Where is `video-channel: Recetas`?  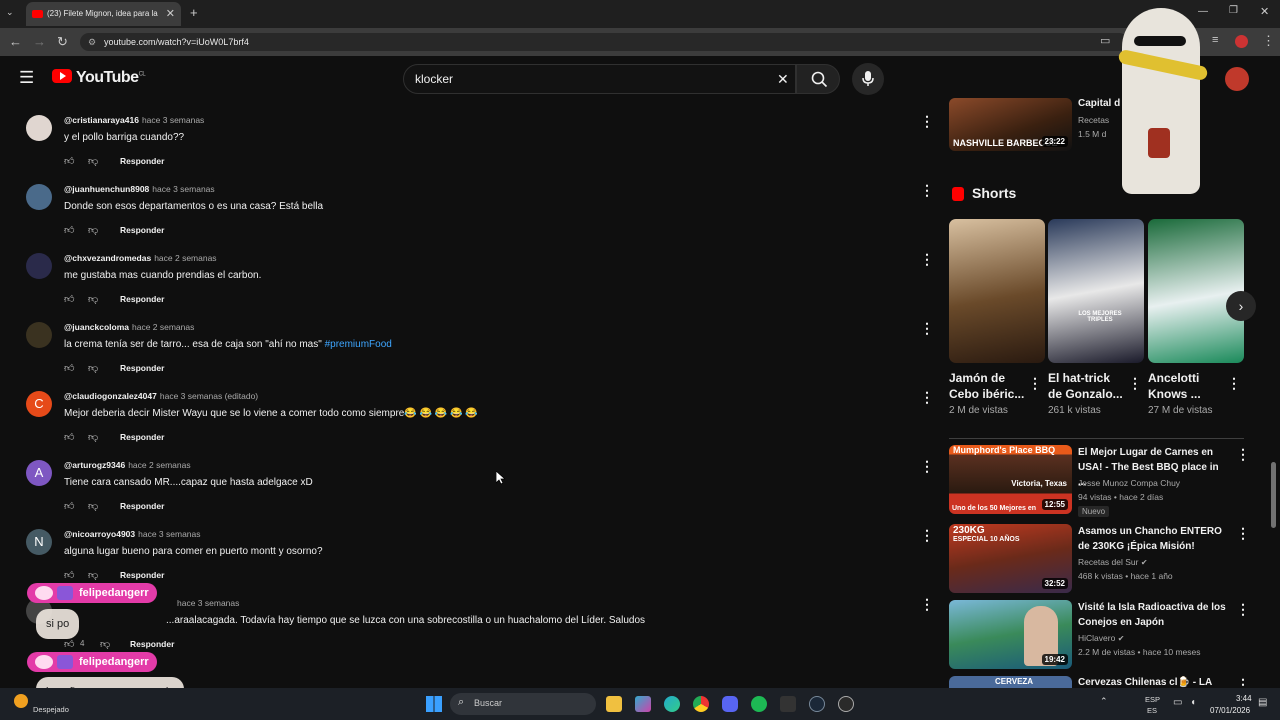
video-channel: Recetas is located at coordinates (1093, 120).